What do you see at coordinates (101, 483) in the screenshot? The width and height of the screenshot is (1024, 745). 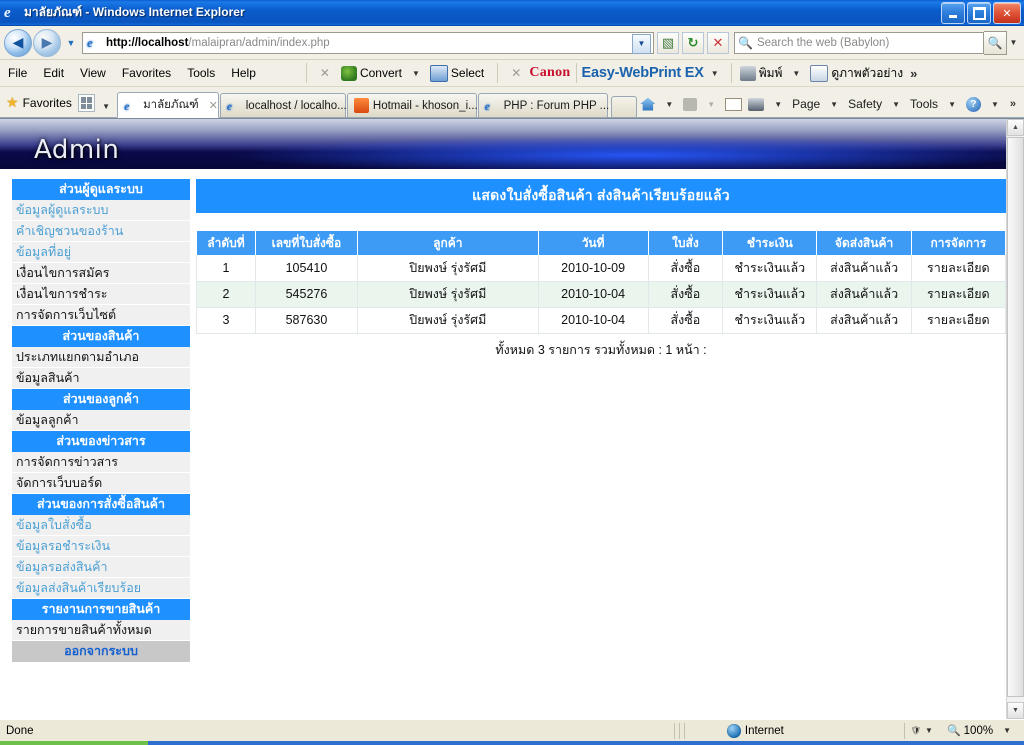 I see `sidebar-item-webboard-management: จัดการเว็บบอร์ด` at bounding box center [101, 483].